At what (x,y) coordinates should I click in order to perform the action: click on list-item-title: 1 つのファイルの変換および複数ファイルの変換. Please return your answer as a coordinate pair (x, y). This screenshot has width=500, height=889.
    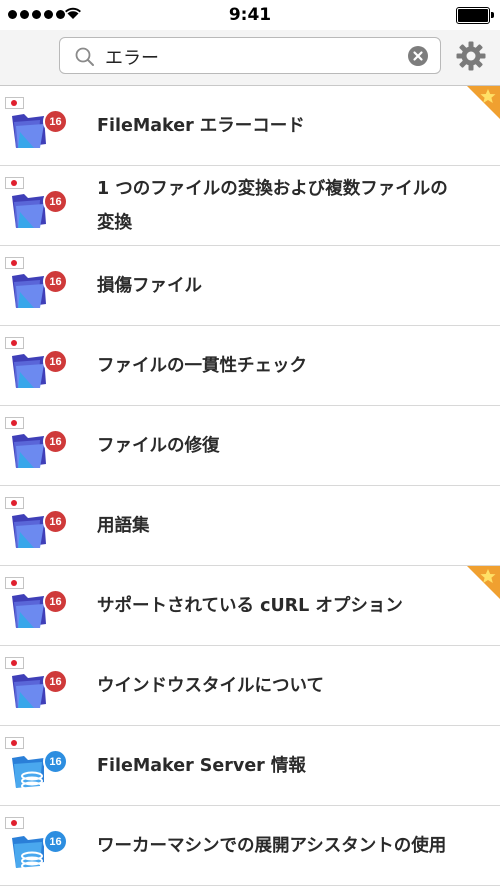
    Looking at the image, I should click on (272, 205).